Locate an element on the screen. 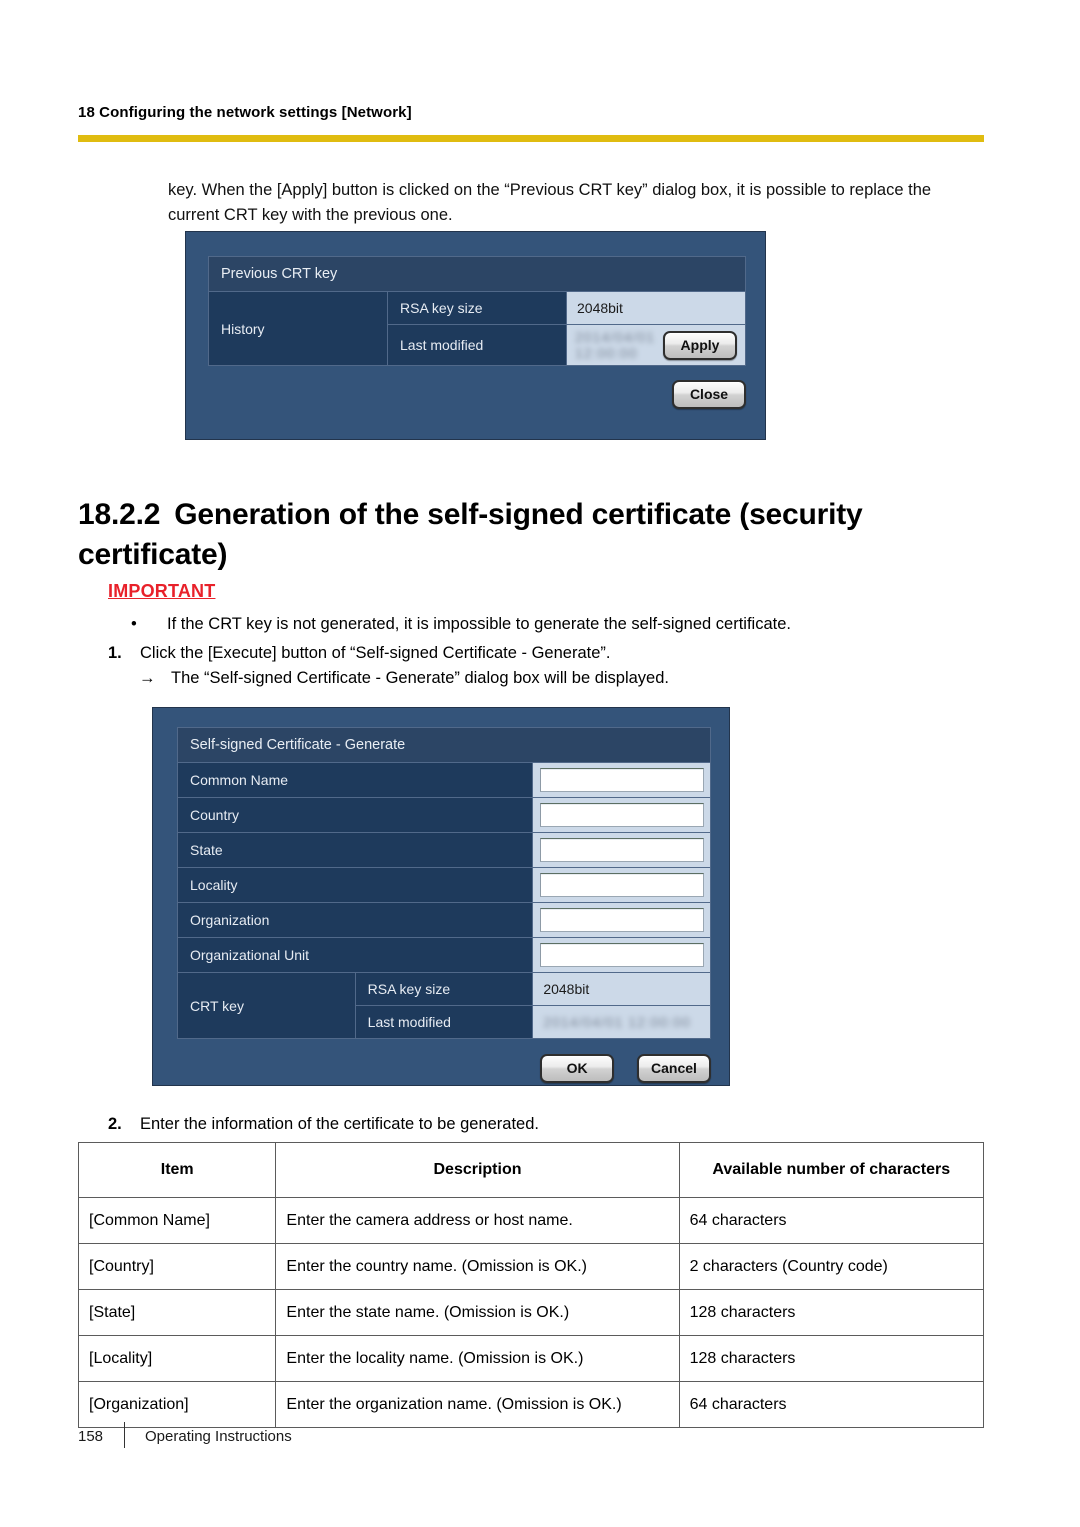 The width and height of the screenshot is (1080, 1527). common-name-input is located at coordinates (622, 780).